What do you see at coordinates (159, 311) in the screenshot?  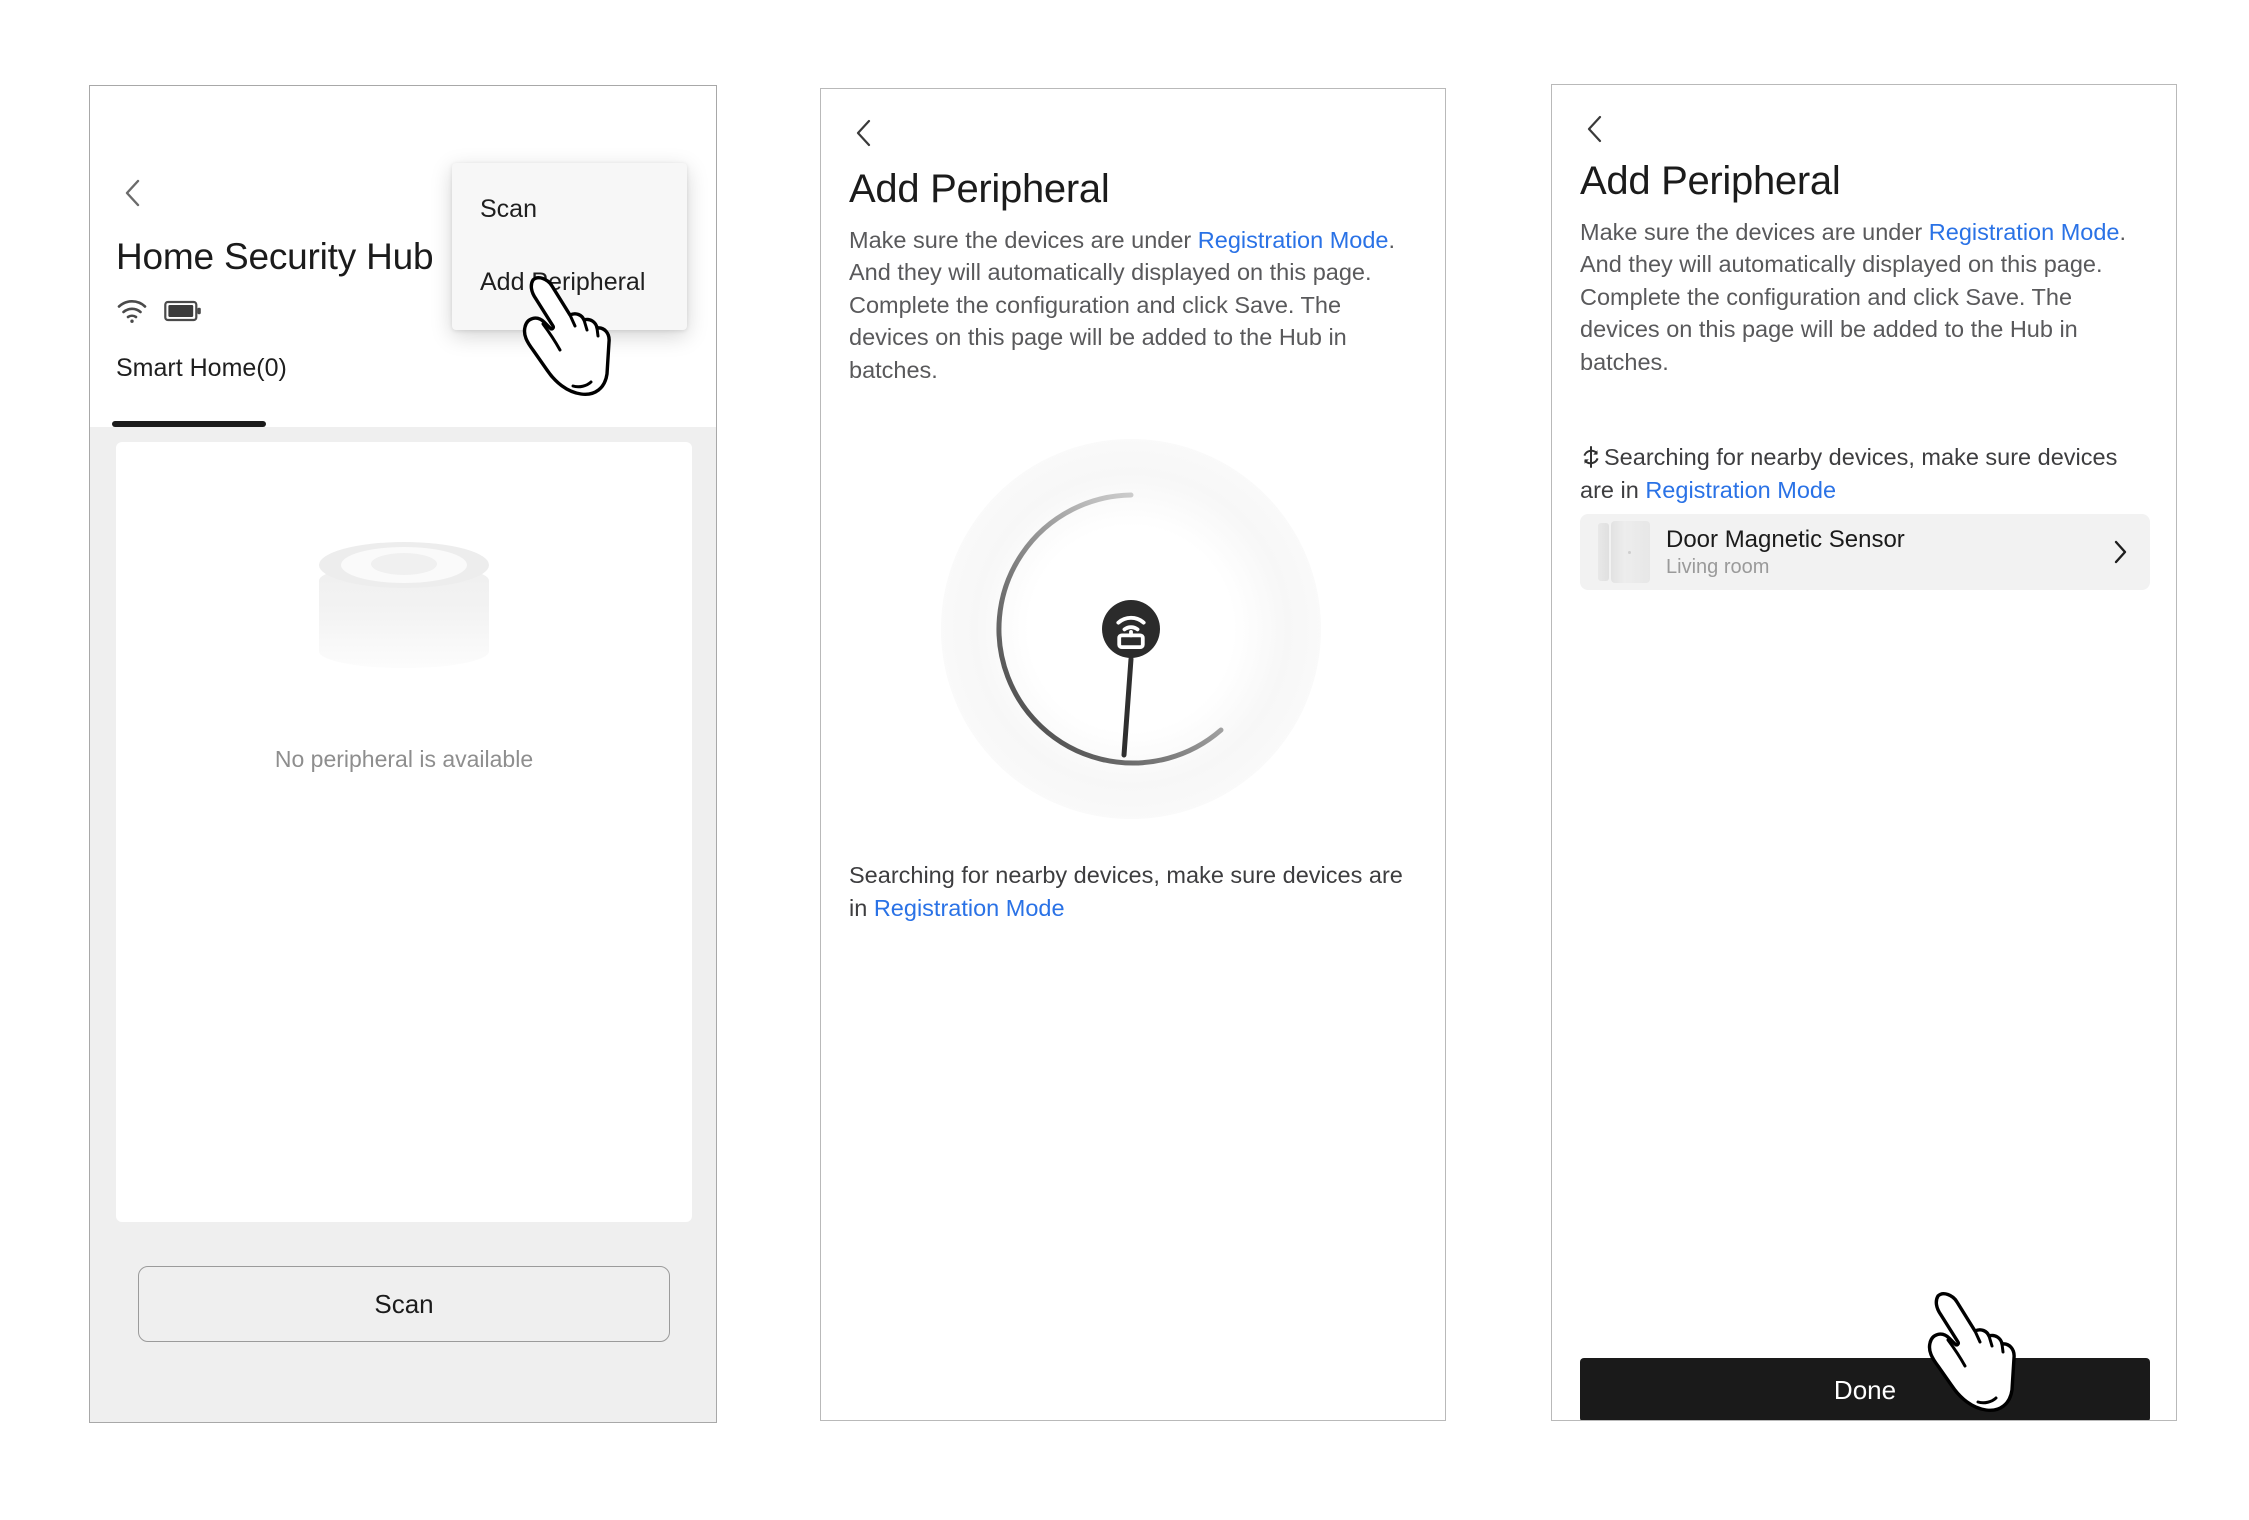 I see `hub-status-row` at bounding box center [159, 311].